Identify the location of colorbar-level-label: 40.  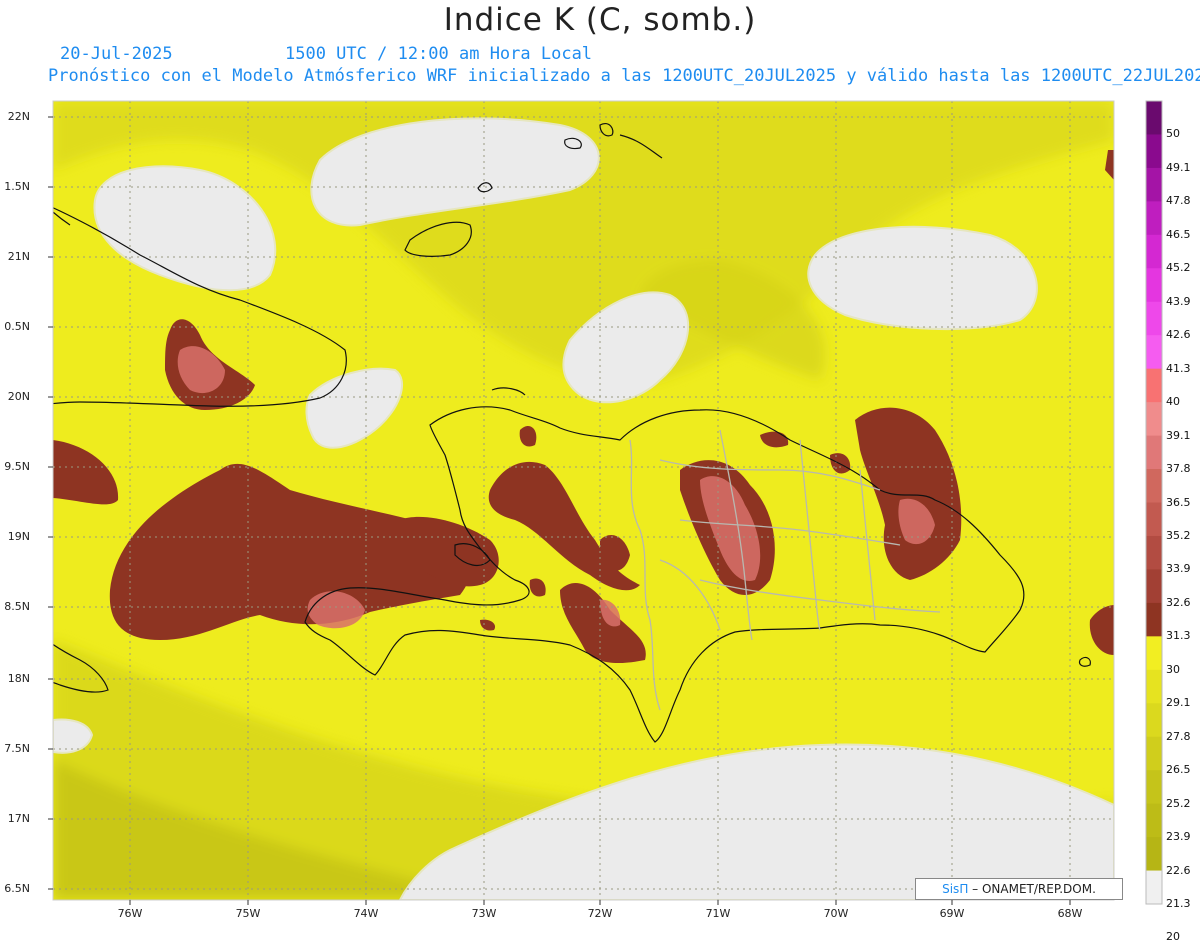
(1173, 402).